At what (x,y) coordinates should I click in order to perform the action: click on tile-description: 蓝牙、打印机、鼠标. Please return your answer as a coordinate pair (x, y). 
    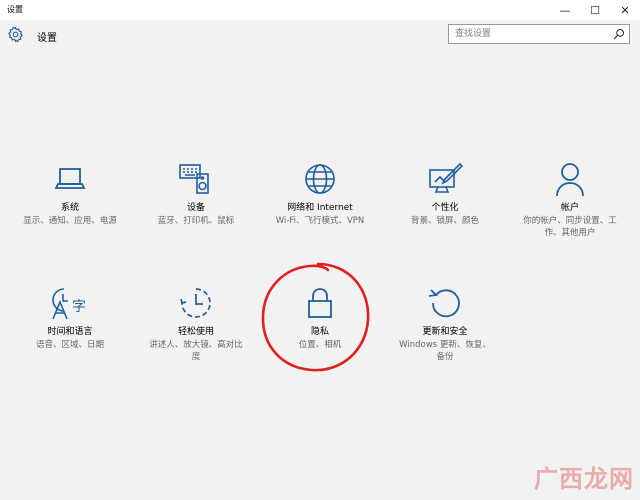
    Looking at the image, I should click on (196, 221).